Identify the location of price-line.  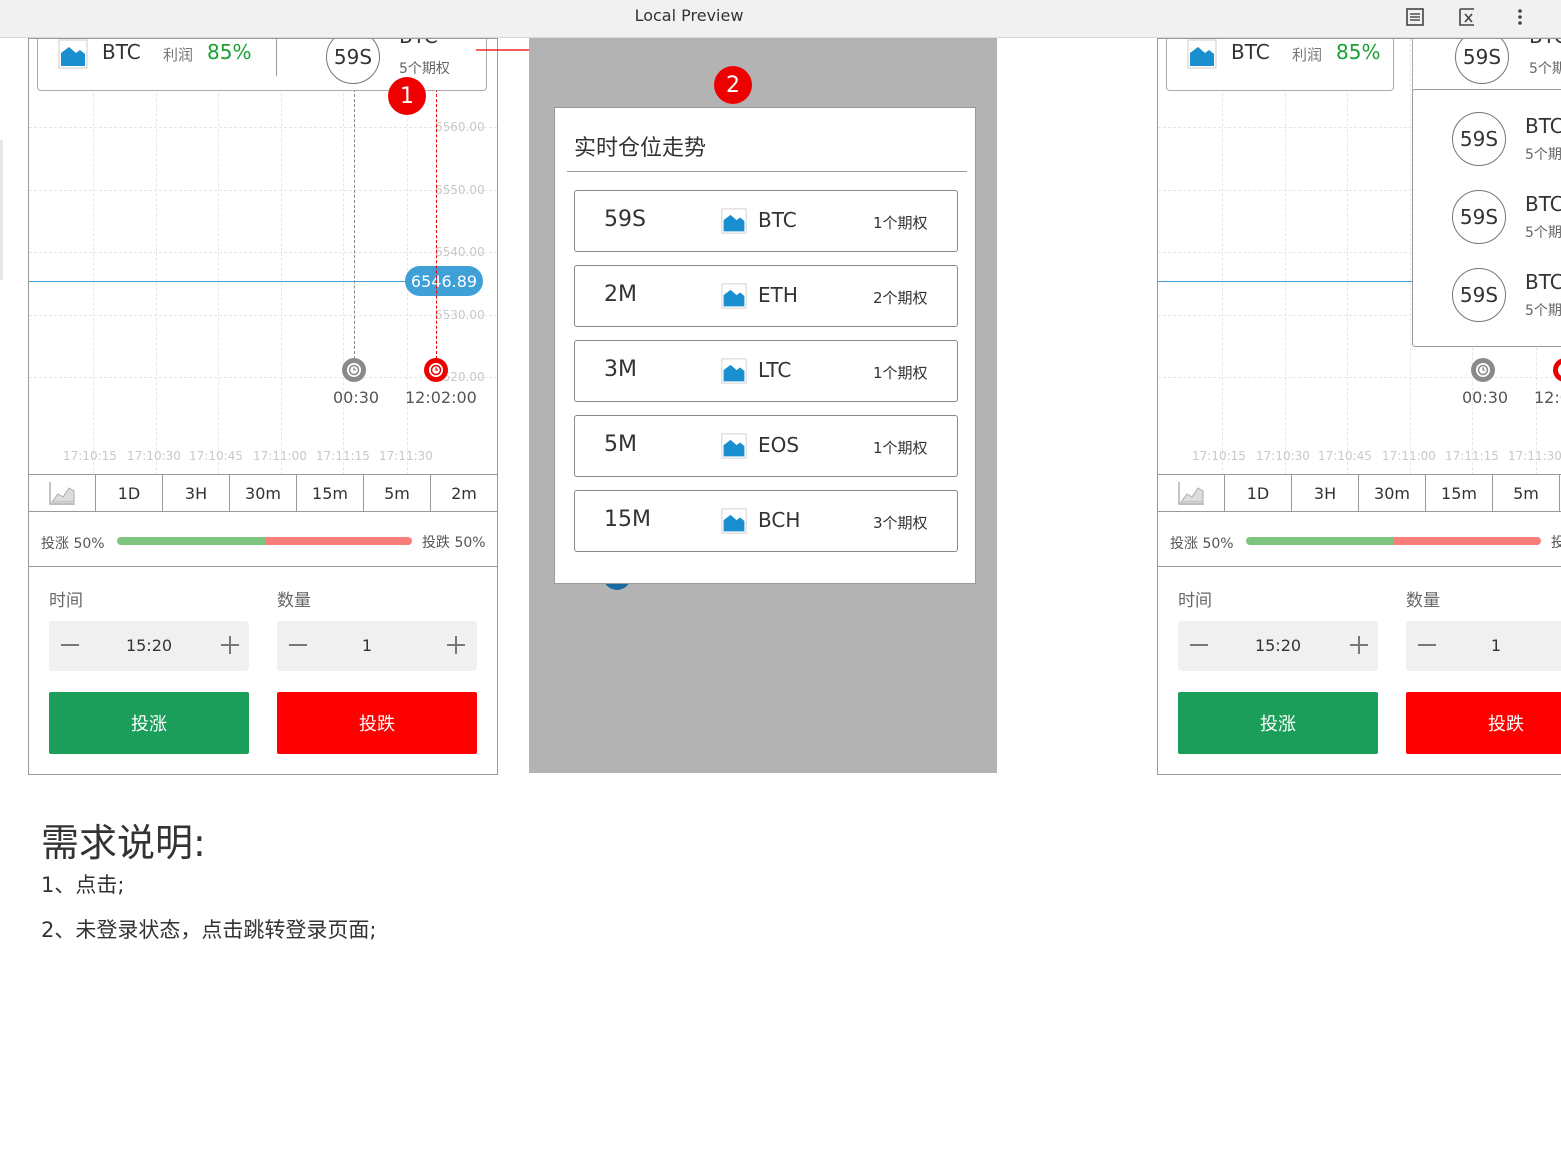
(1288, 281).